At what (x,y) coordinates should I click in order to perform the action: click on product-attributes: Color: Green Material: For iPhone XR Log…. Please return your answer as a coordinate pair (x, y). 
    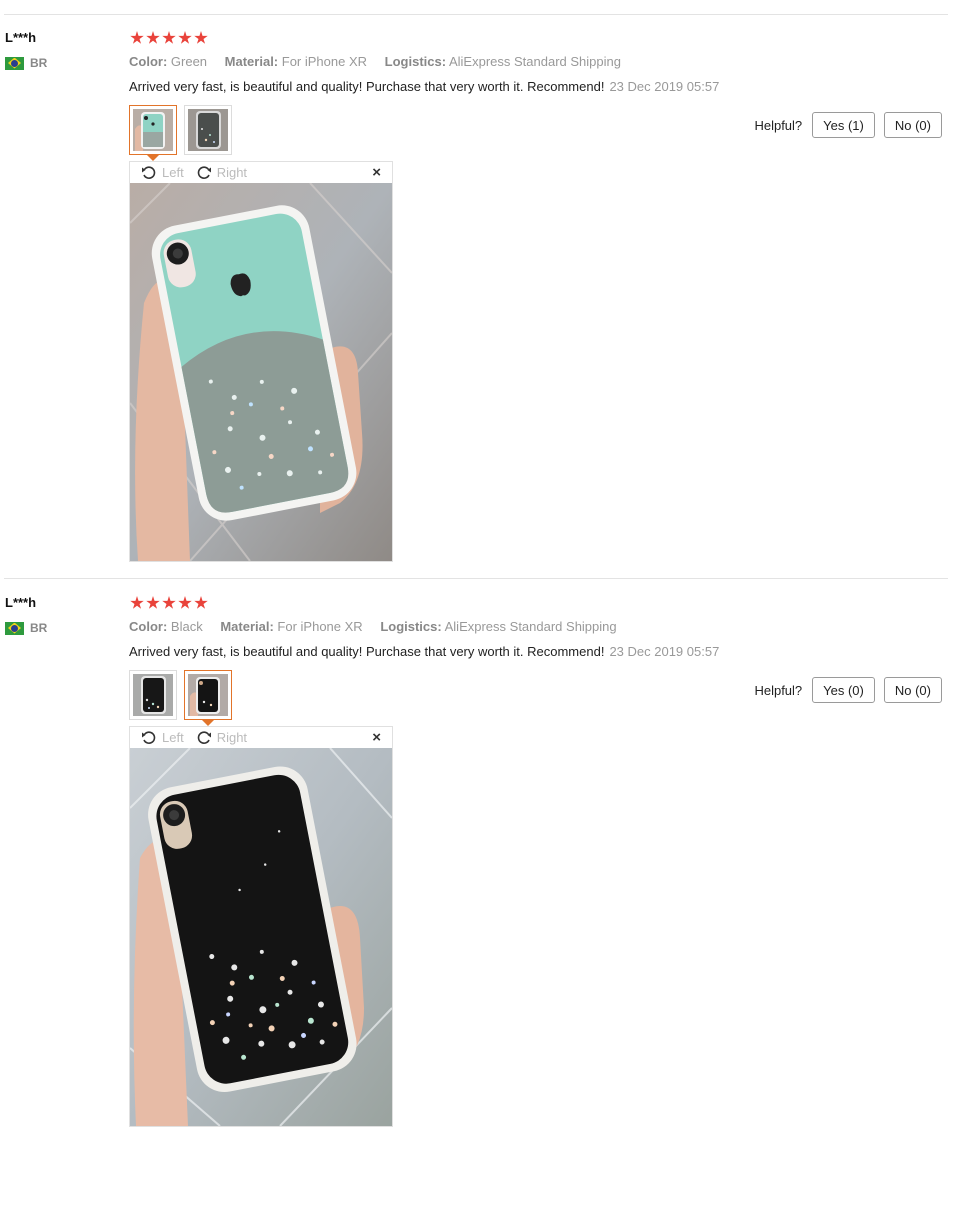
    Looking at the image, I should click on (375, 61).